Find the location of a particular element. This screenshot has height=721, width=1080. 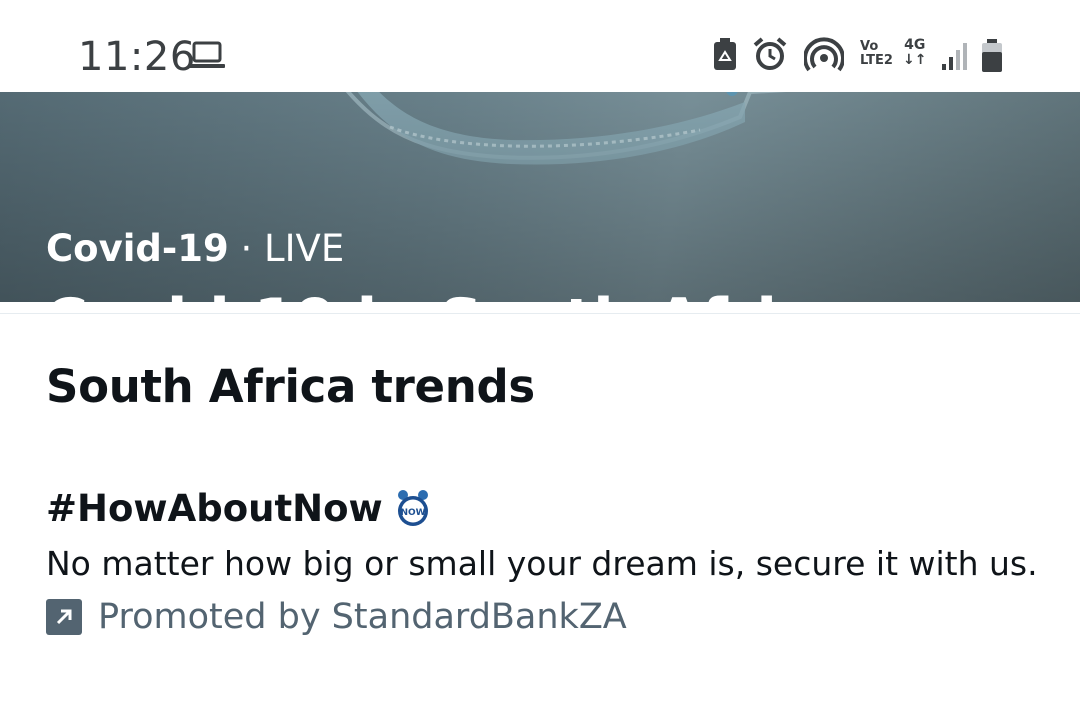

network-type-label: 4G is located at coordinates (915, 45).